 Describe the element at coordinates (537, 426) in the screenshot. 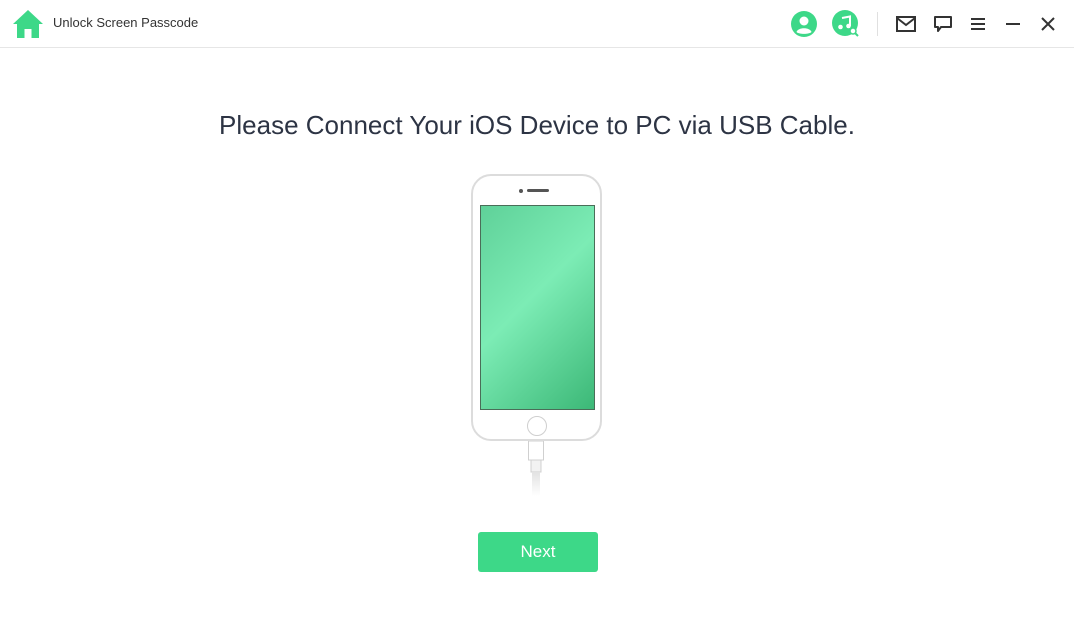

I see `phone-home-button` at that location.